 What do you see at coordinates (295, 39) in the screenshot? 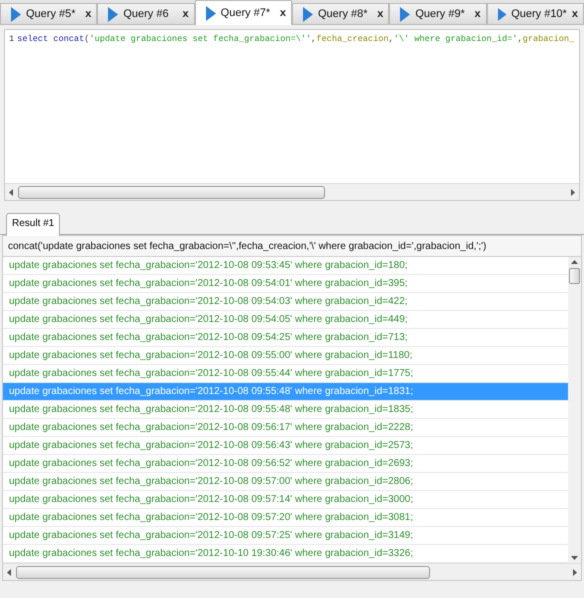
I see `code-line: select concat('update grabaciones set fecha_grabacion=\'',fecha_creacion,'\' where grabacion_id=',grabacion_` at bounding box center [295, 39].